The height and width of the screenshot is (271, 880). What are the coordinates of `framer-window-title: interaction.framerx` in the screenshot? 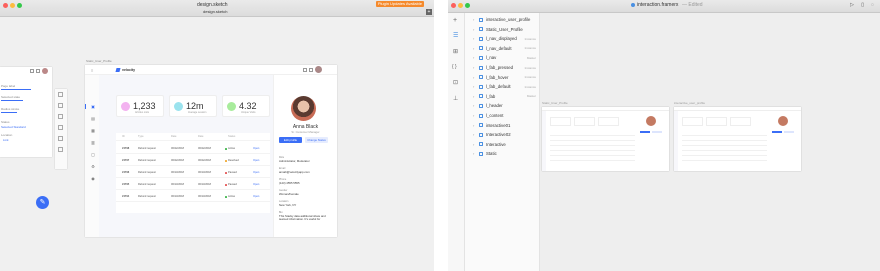 It's located at (658, 5).